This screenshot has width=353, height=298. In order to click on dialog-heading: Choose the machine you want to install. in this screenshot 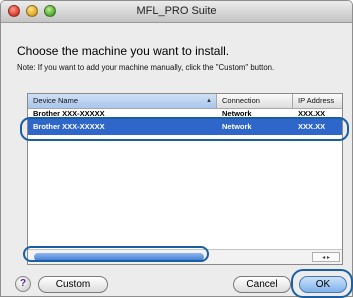, I will do `click(123, 51)`.